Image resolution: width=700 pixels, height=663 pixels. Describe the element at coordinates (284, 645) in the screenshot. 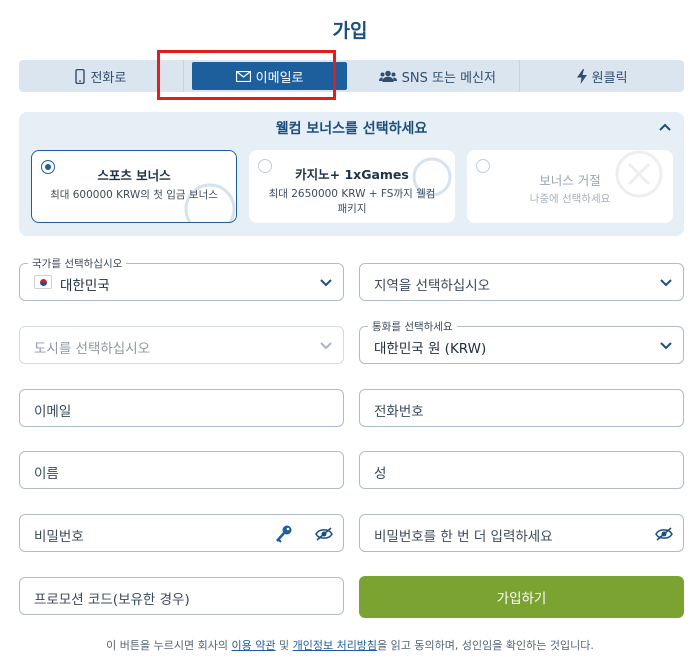

I see `terms-text: 및` at that location.